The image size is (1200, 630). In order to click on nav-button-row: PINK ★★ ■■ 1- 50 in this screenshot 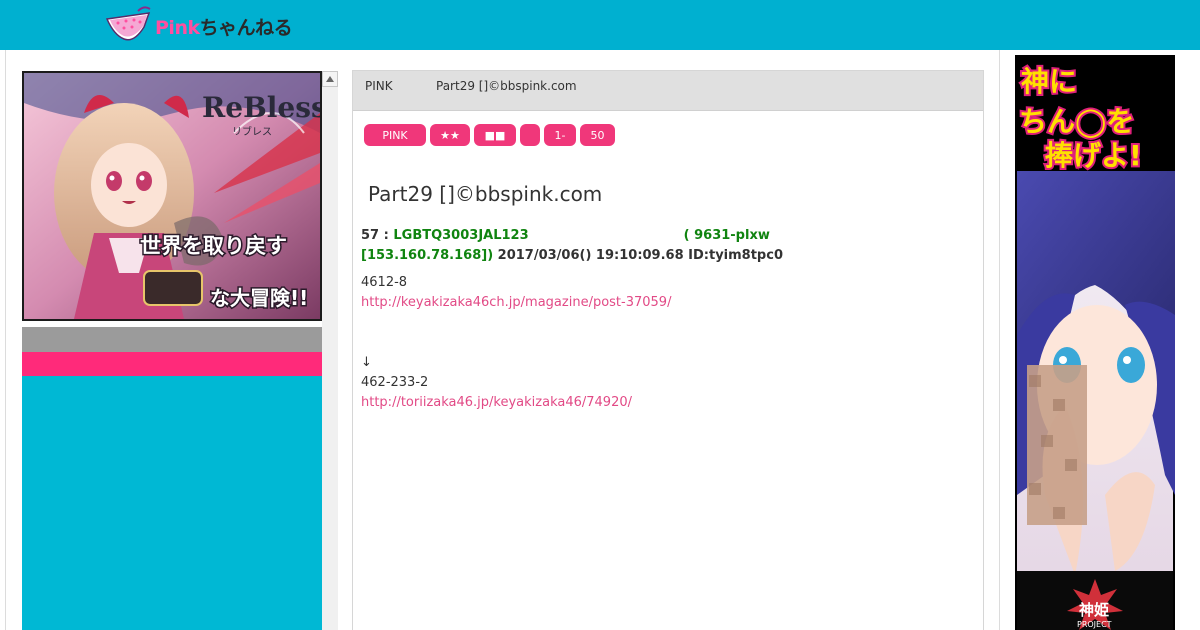, I will do `click(489, 135)`.